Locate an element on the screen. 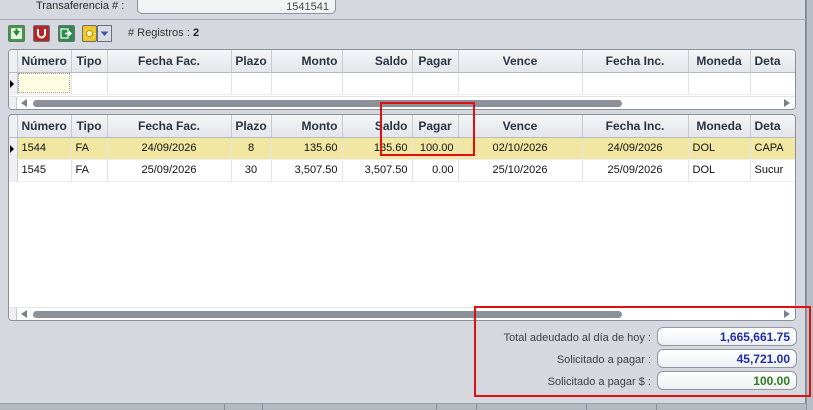 The width and height of the screenshot is (813, 410). cell-numero: 1545 is located at coordinates (44, 170).